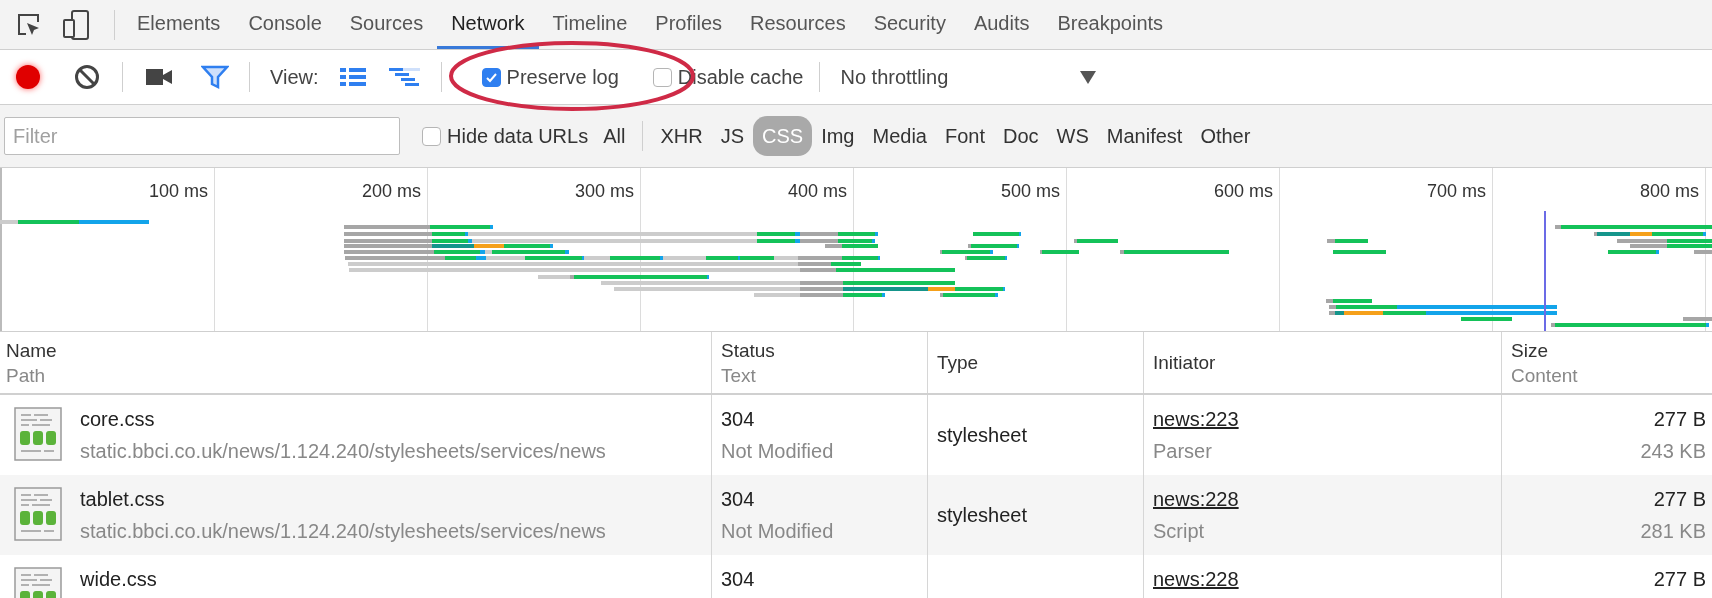  What do you see at coordinates (1144, 136) in the screenshot?
I see `type-filter-button: Manifest` at bounding box center [1144, 136].